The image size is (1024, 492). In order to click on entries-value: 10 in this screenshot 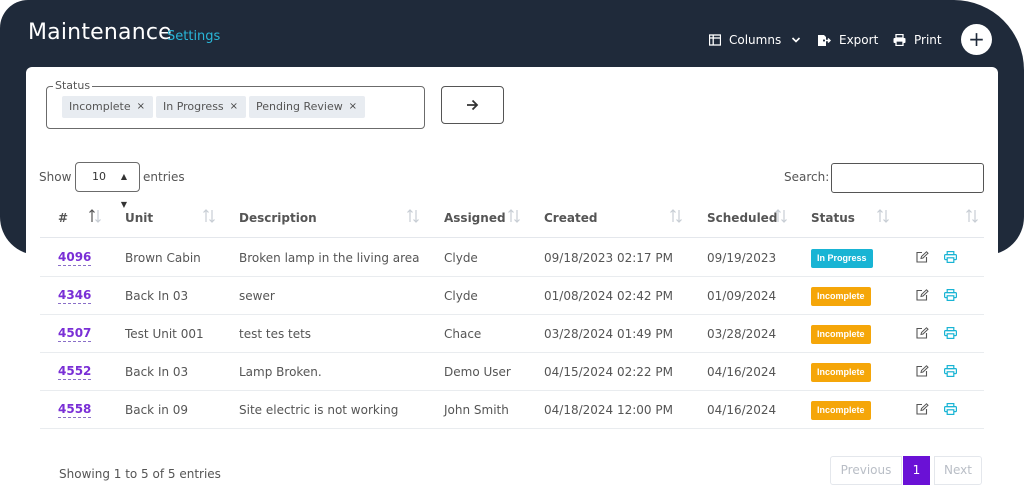, I will do `click(99, 176)`.